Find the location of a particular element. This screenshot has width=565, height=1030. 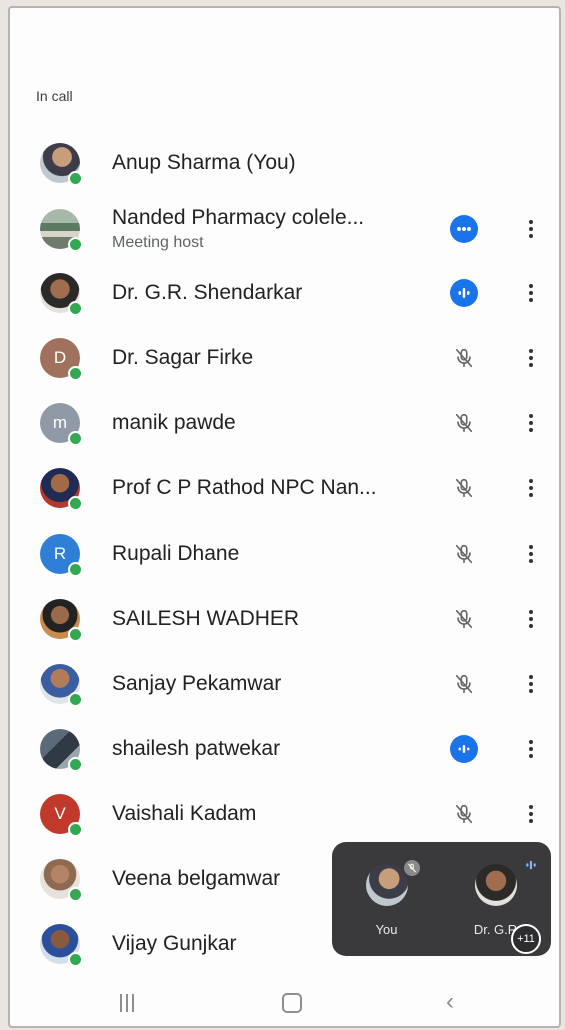

avatar: V is located at coordinates (61, 815).